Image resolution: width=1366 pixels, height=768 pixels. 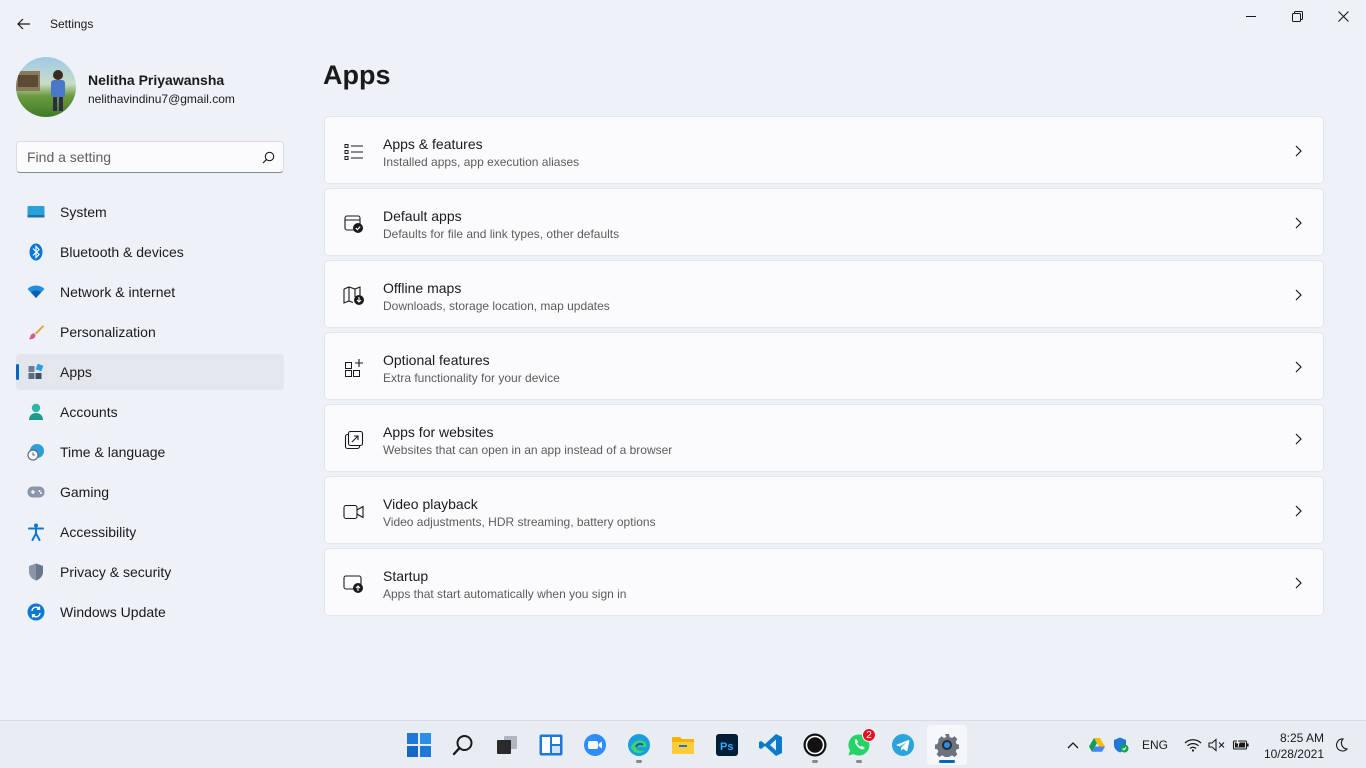 I want to click on minimize-icon, so click(x=1251, y=16).